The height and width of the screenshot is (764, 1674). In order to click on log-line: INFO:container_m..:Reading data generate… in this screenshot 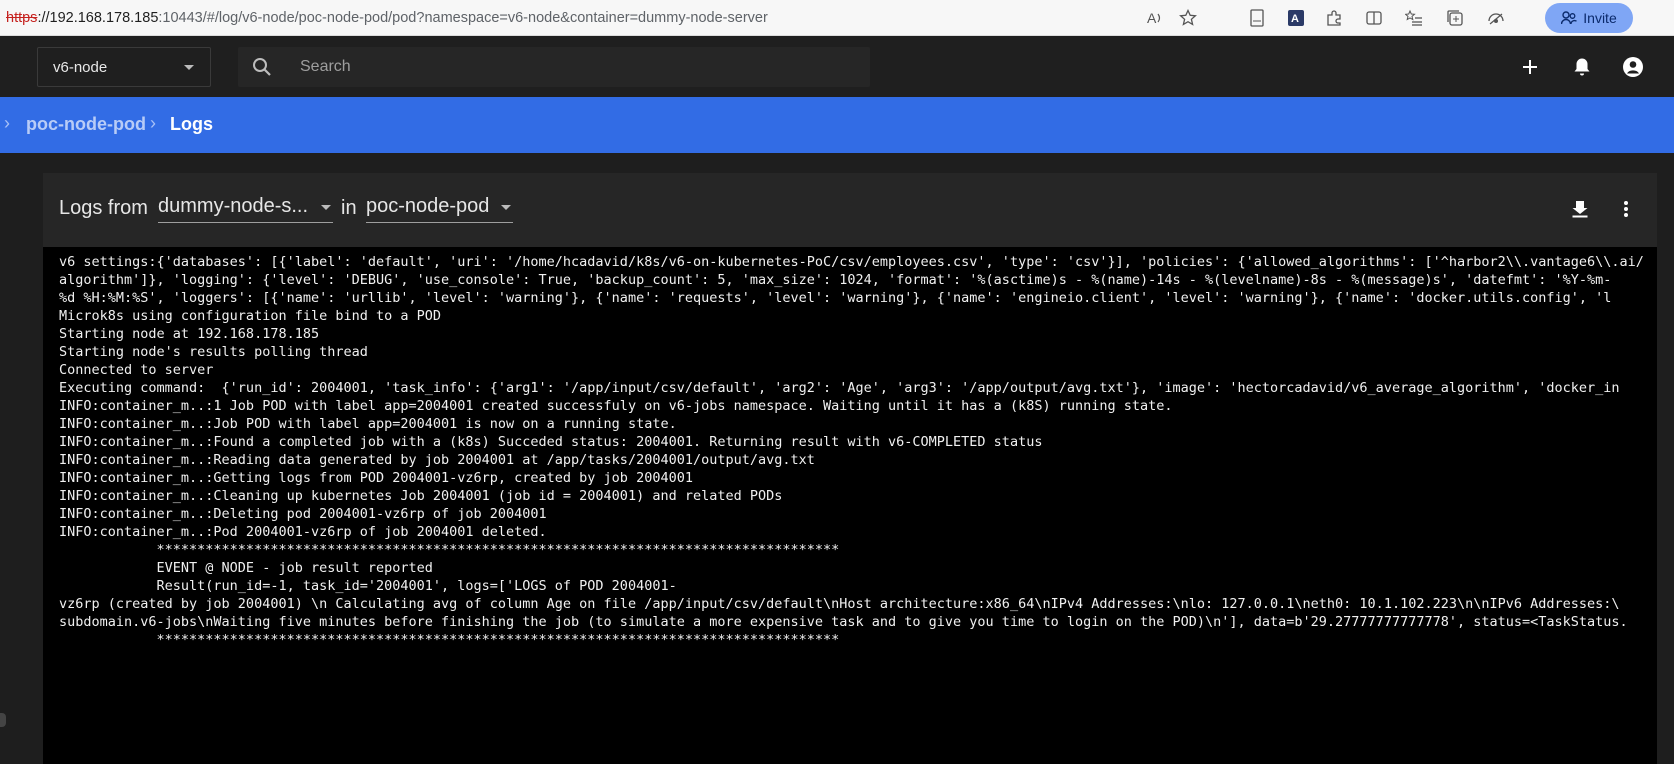, I will do `click(437, 460)`.